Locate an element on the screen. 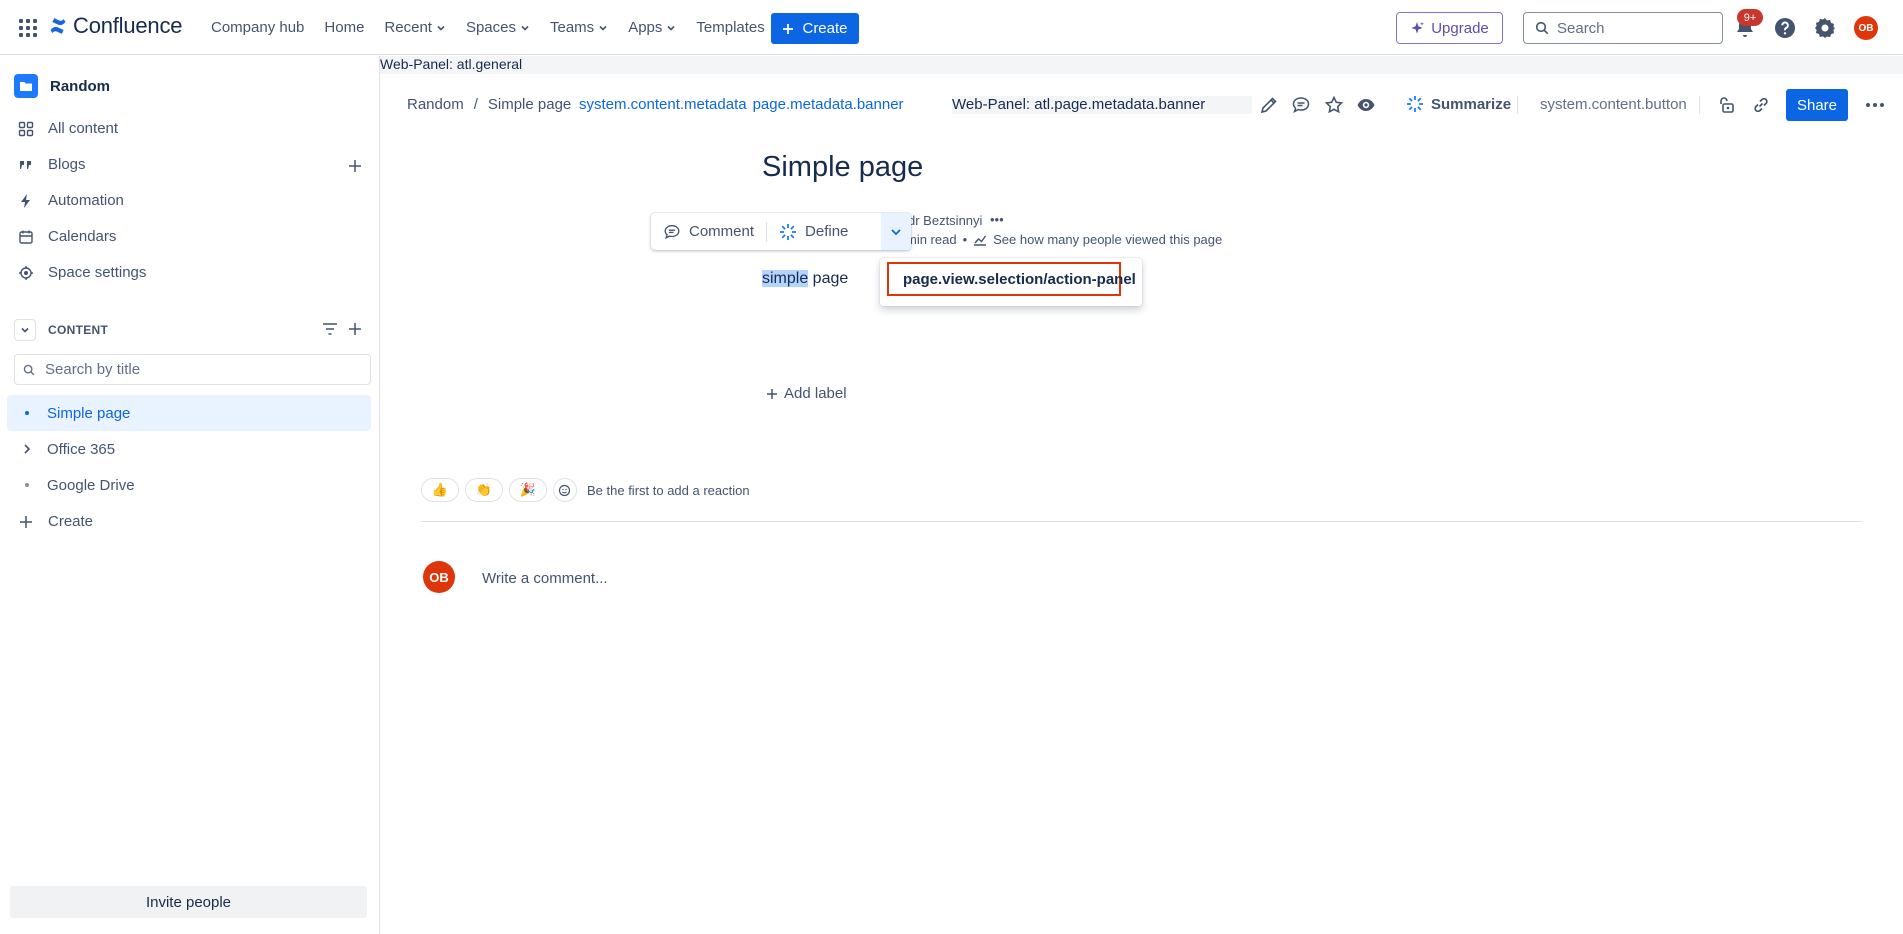 This screenshot has width=1903, height=934. nav-recent: Recent is located at coordinates (415, 27).